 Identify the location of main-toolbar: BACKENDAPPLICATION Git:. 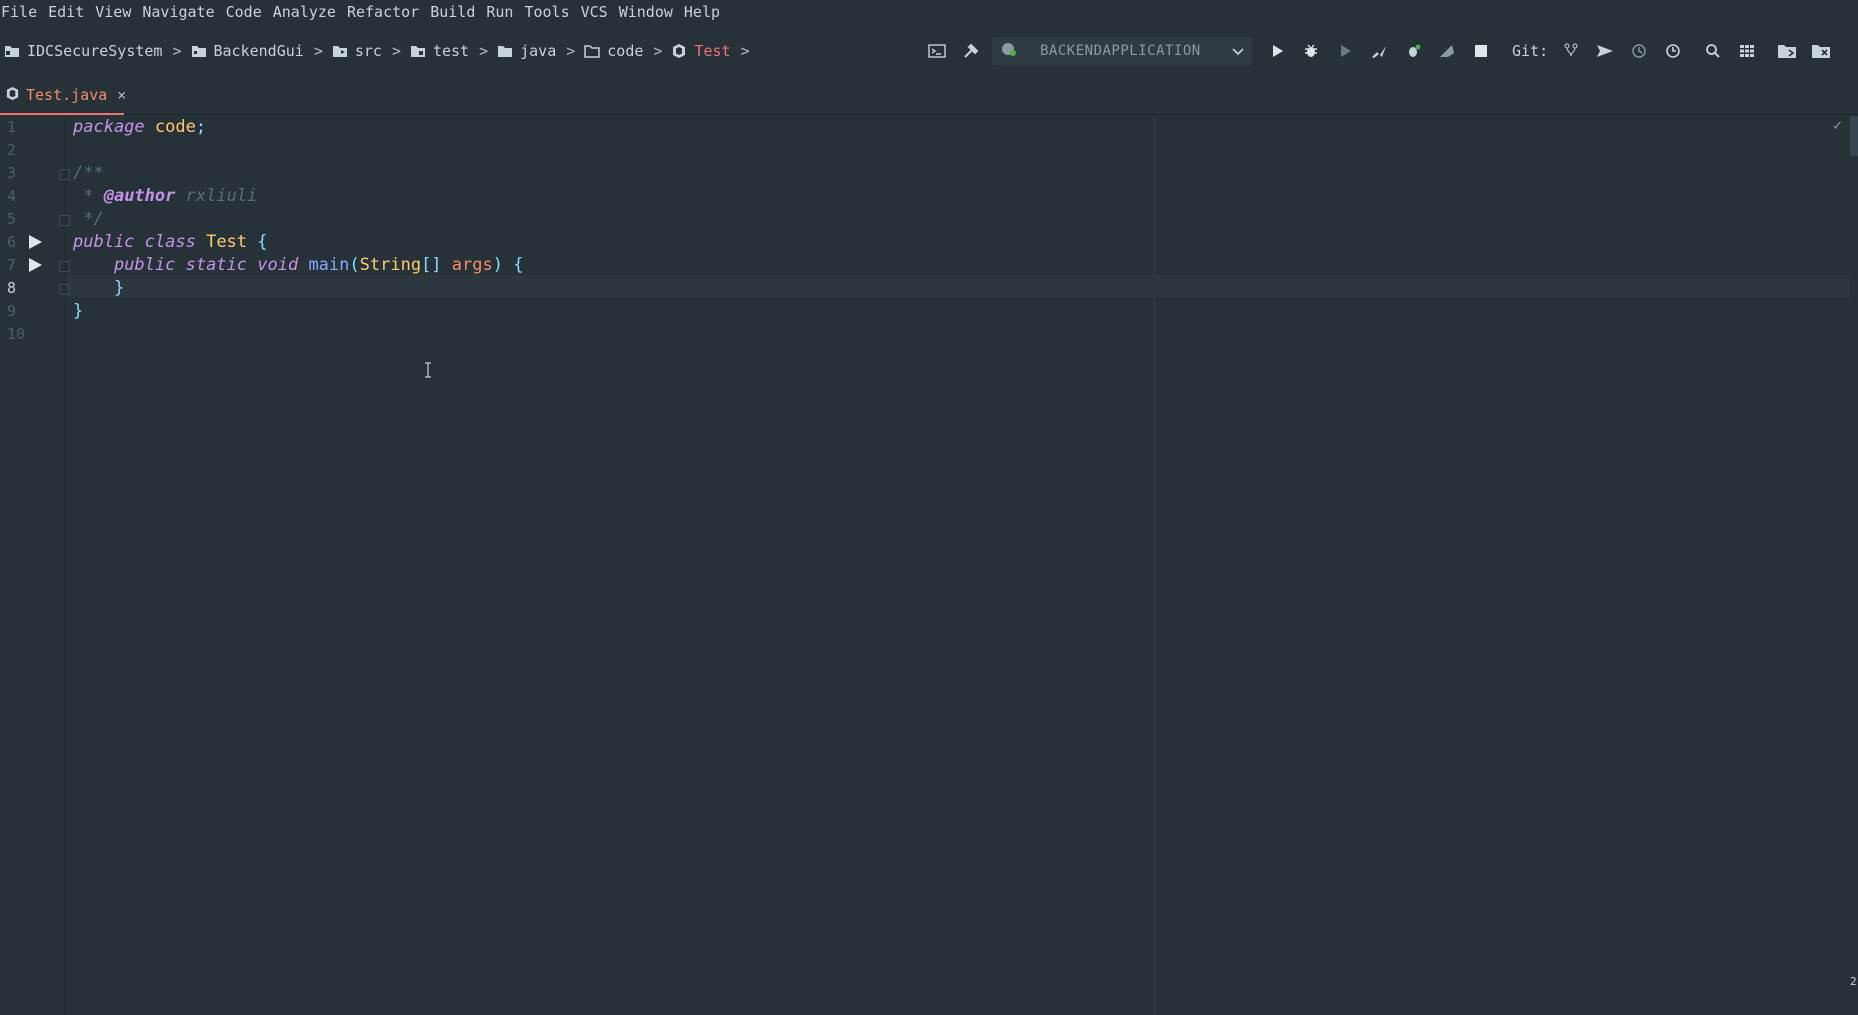
(1379, 51).